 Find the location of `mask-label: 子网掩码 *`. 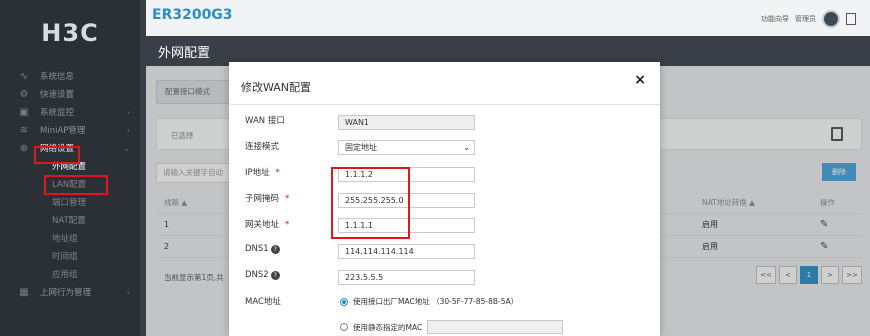

mask-label: 子网掩码 * is located at coordinates (267, 198).